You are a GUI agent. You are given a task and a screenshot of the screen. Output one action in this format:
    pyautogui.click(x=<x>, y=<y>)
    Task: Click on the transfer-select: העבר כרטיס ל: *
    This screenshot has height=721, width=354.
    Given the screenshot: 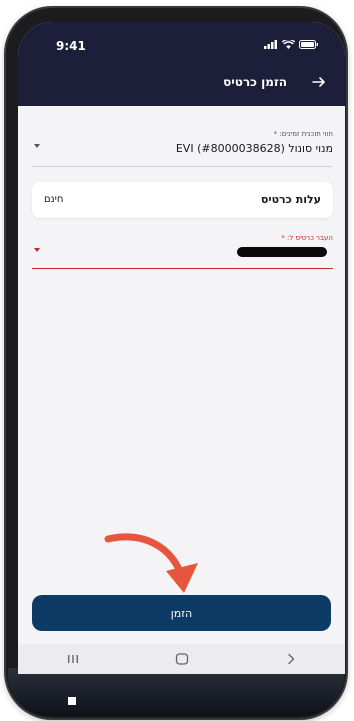 What is the action you would take?
    pyautogui.click(x=182, y=251)
    